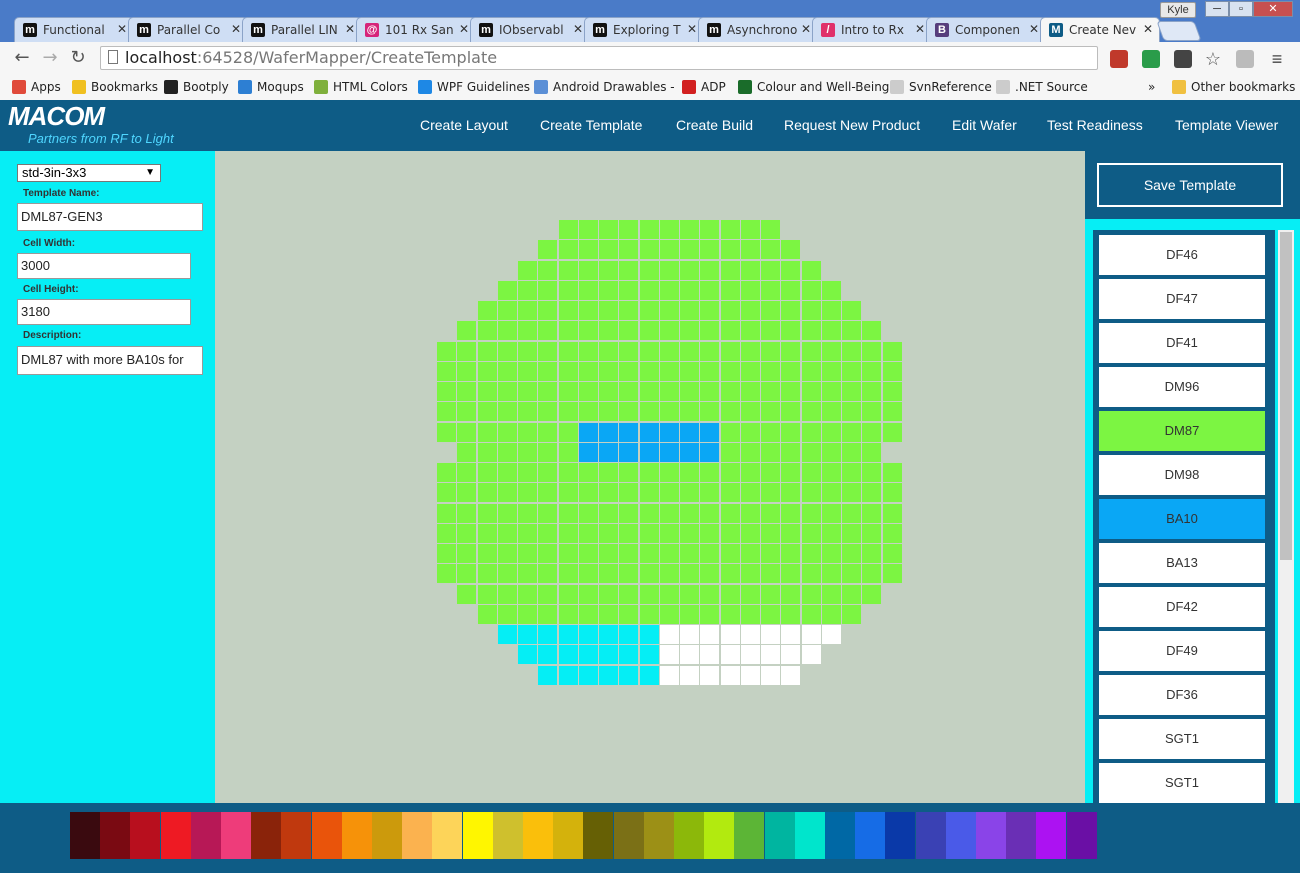 This screenshot has width=1300, height=873. Describe the element at coordinates (1273, 9) in the screenshot. I see `close-window-icon: ✕` at that location.